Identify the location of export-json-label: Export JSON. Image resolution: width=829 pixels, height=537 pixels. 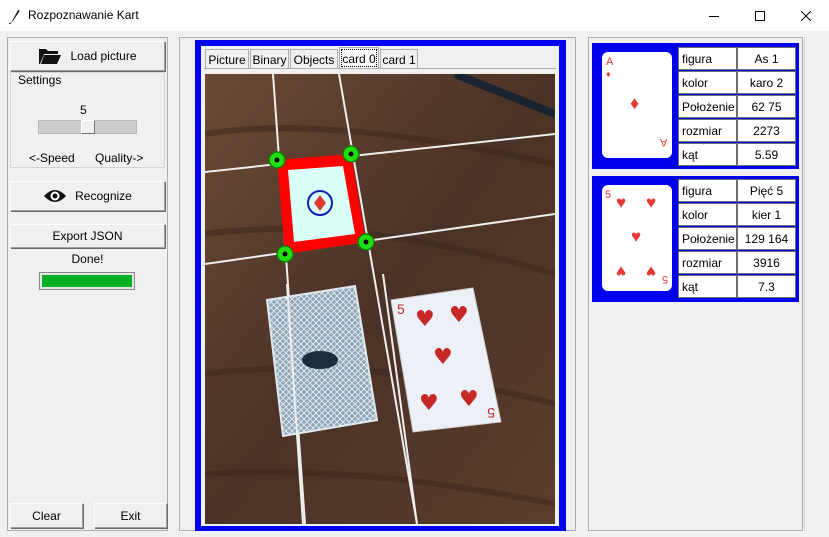
(87, 236).